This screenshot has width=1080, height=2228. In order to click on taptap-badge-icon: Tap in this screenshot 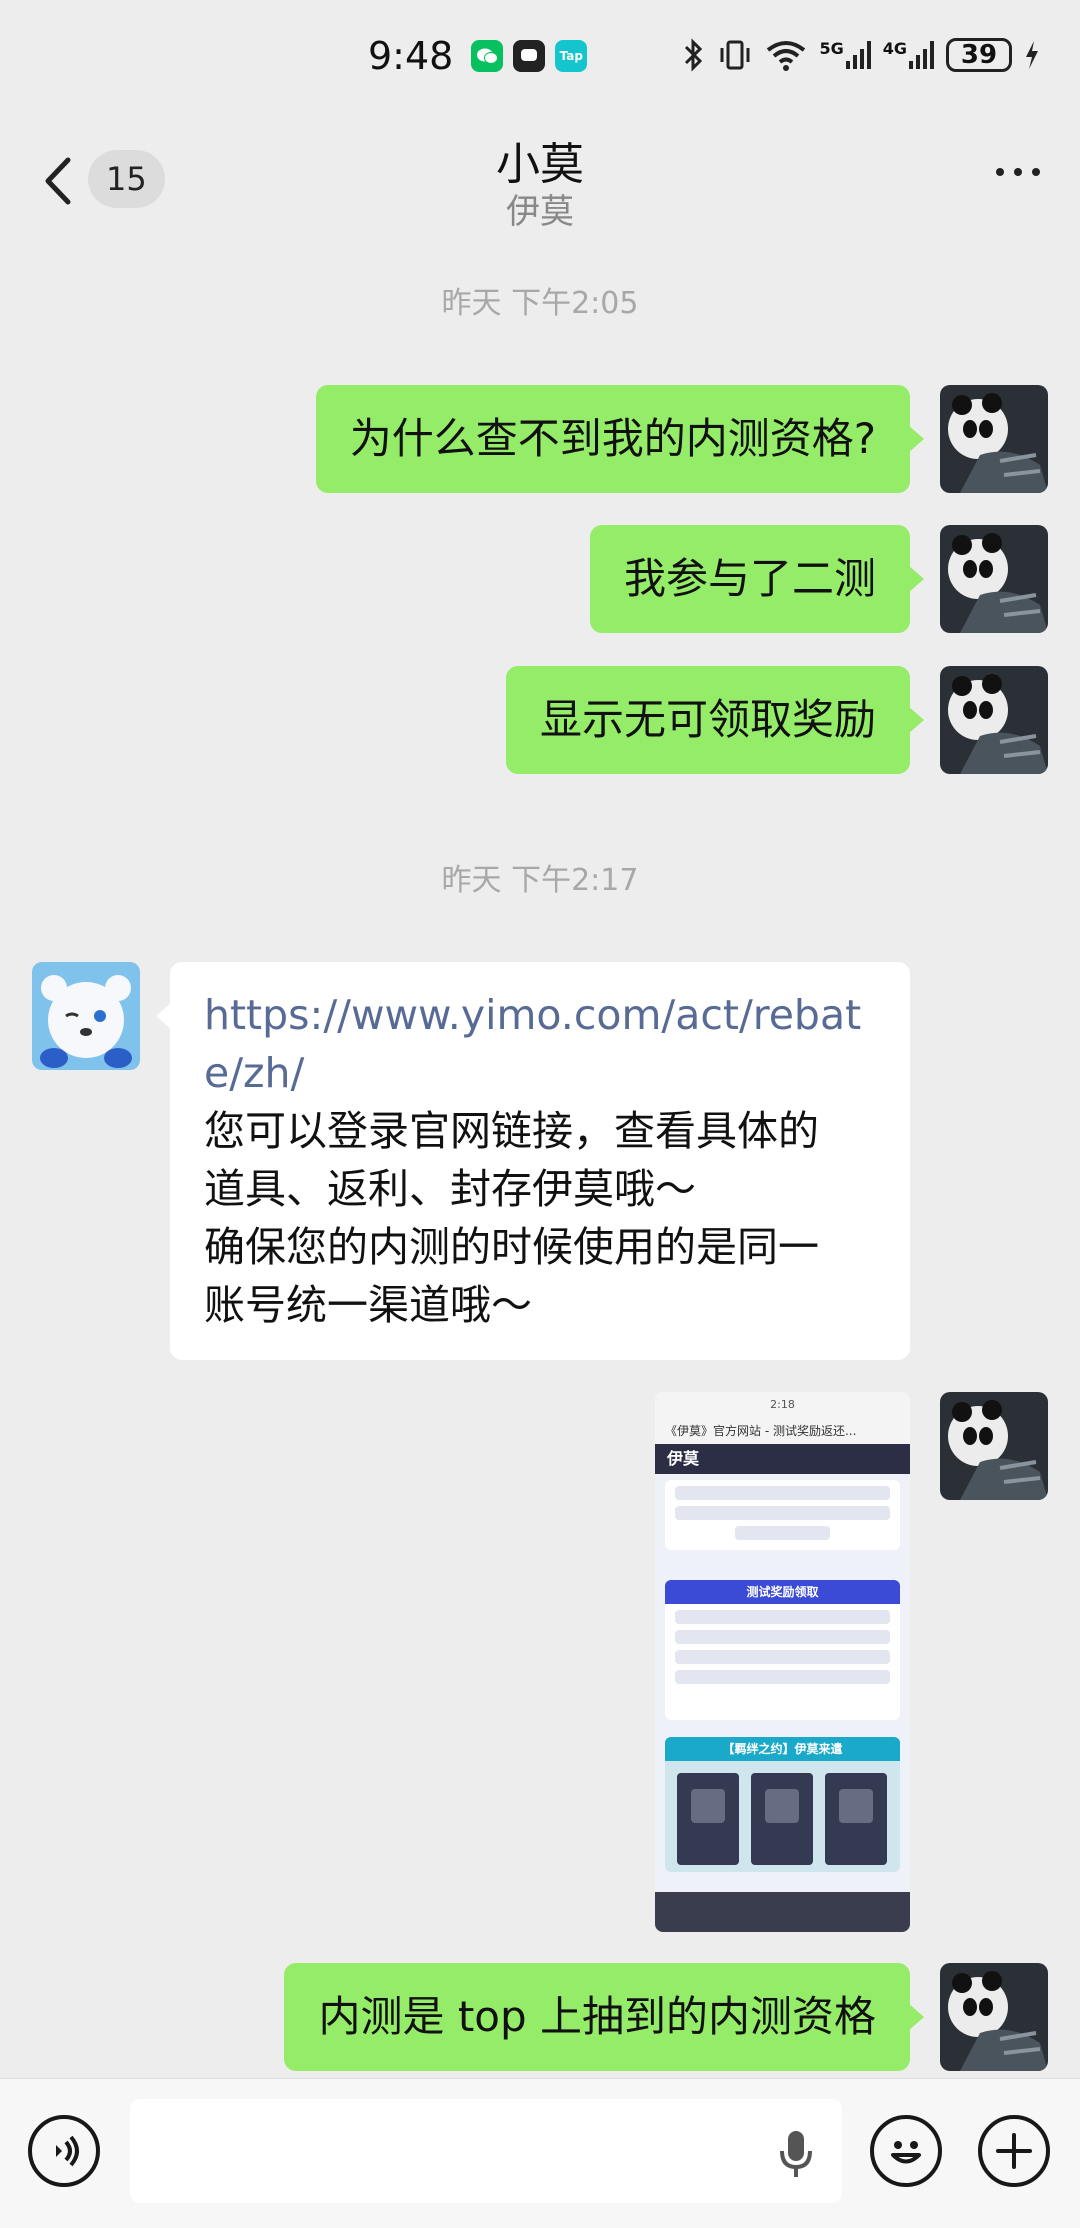, I will do `click(571, 56)`.